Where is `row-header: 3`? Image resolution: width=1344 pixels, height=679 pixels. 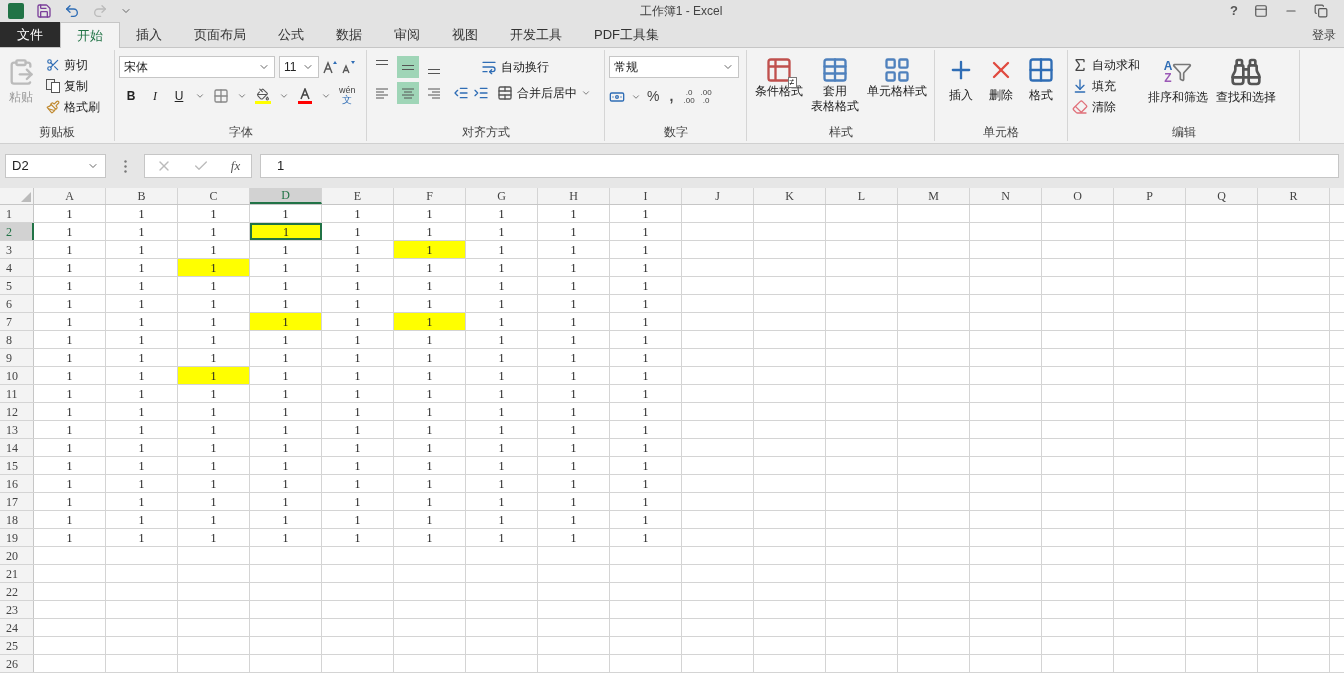 row-header: 3 is located at coordinates (17, 249).